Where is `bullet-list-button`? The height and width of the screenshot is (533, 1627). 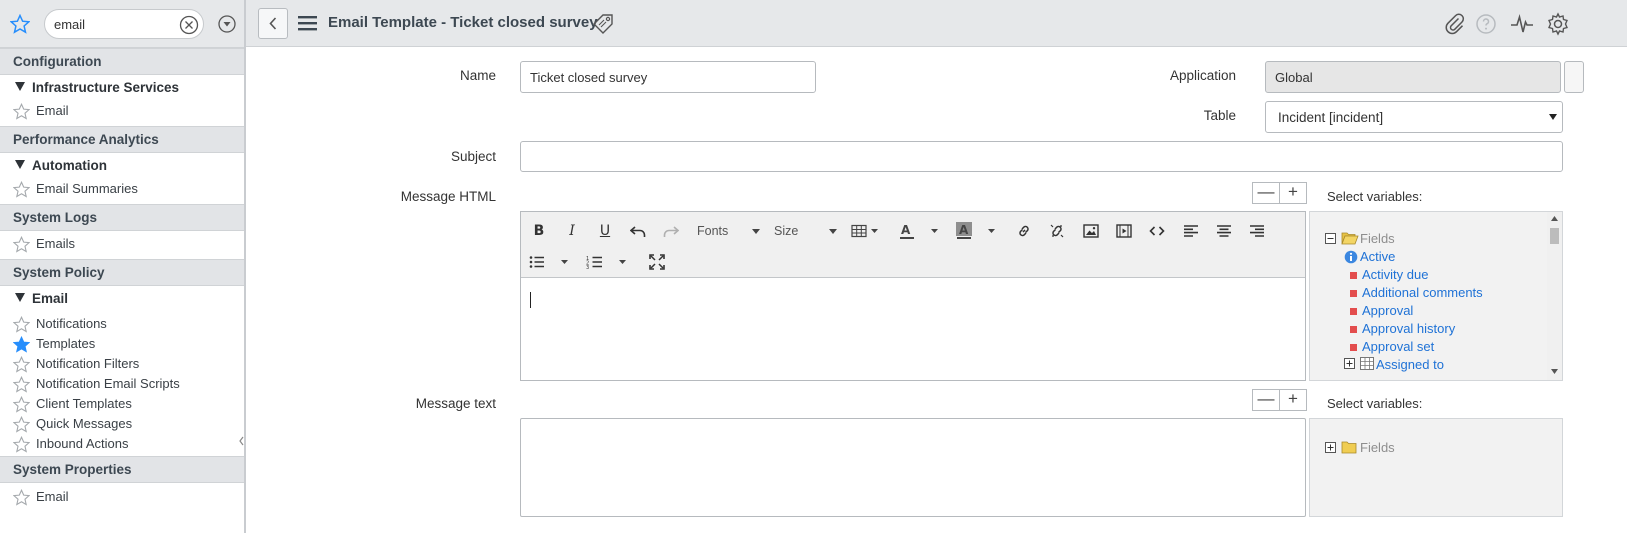 bullet-list-button is located at coordinates (552, 262).